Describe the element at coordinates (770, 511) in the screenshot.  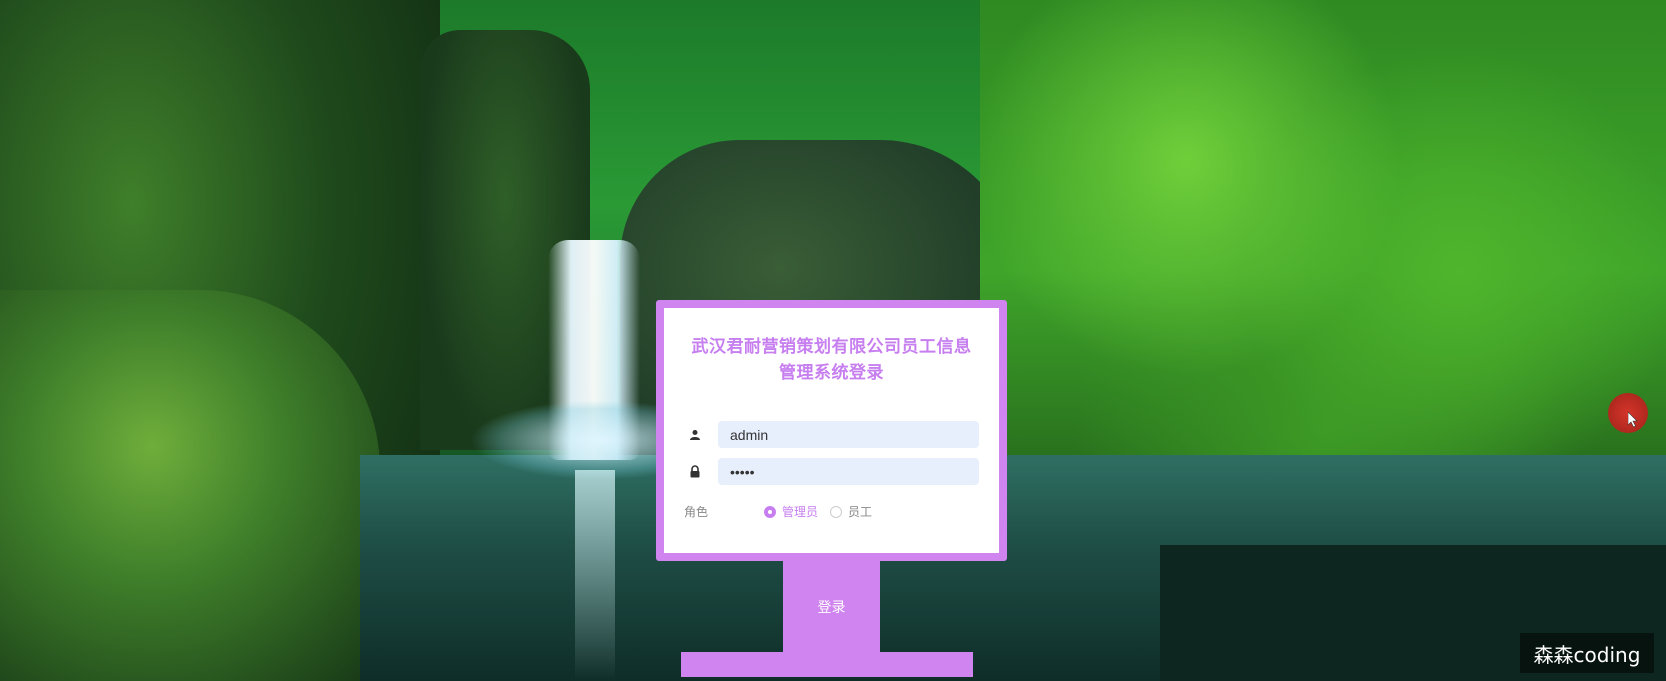
I see `radio-checked-icon` at that location.